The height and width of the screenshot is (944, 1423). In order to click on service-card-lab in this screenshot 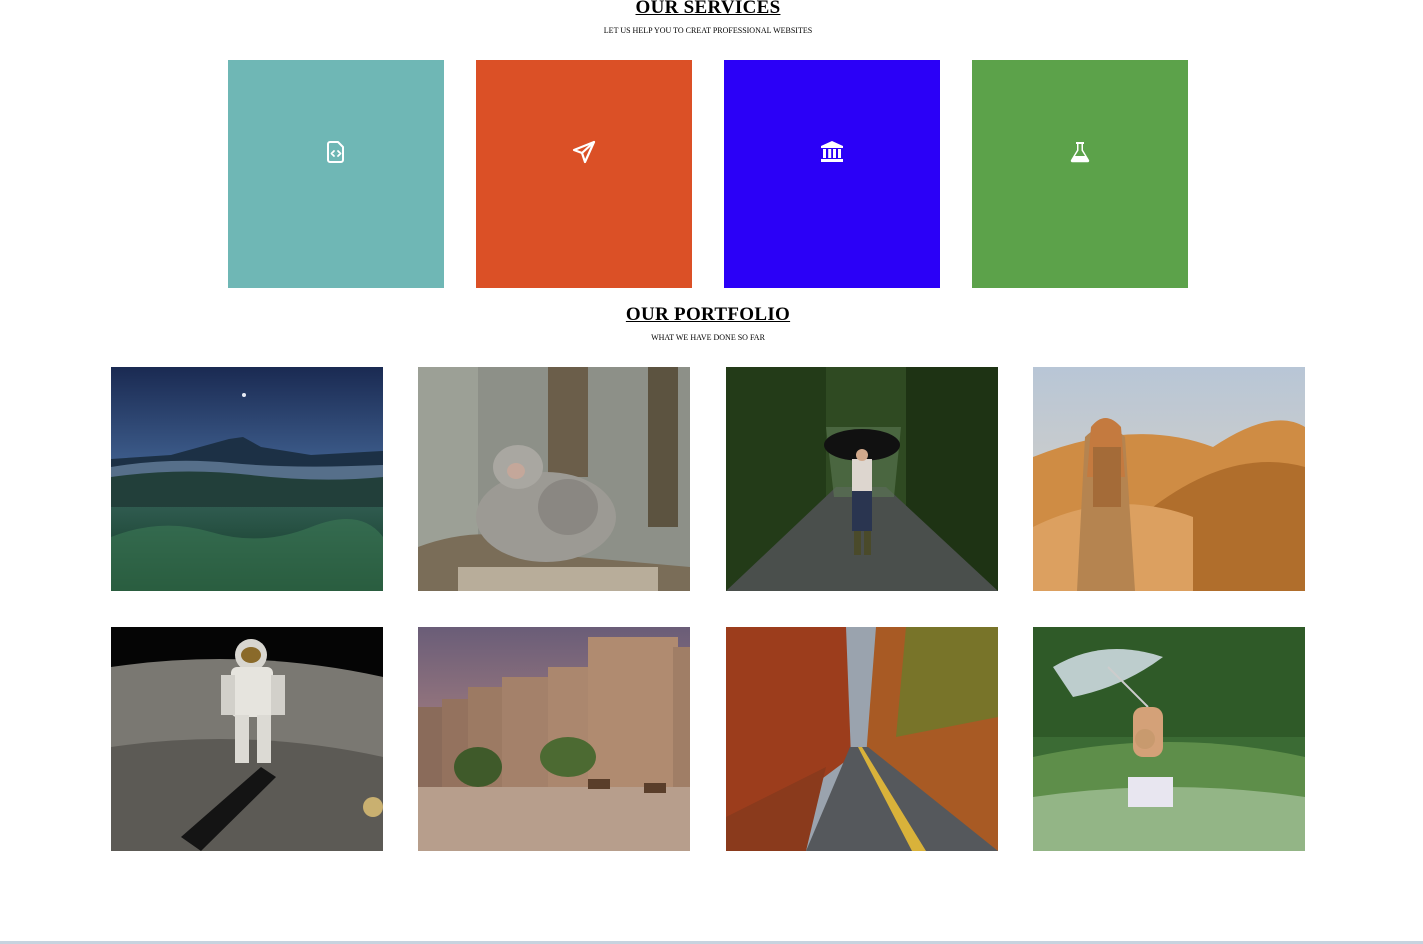, I will do `click(1080, 174)`.